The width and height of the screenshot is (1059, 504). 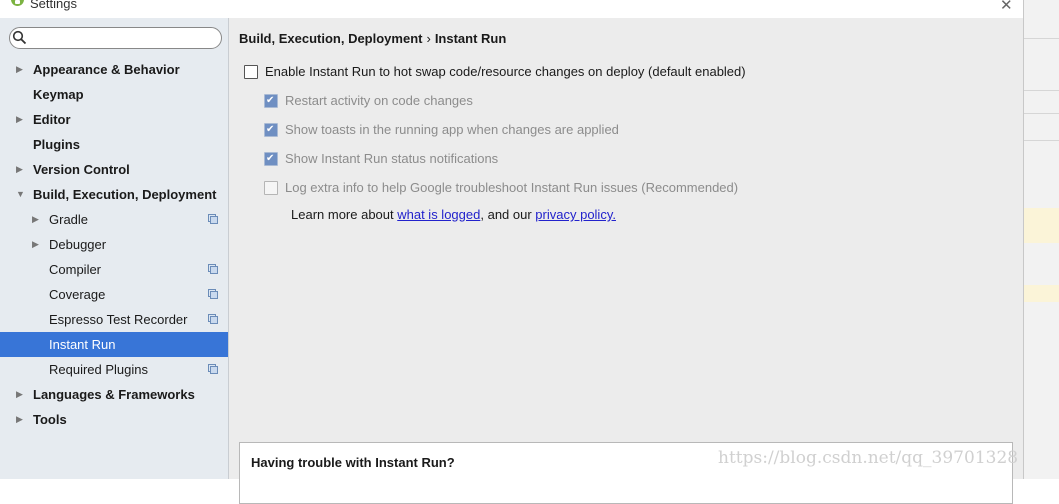 I want to click on sidebar-item-coverage: Coverage, so click(x=114, y=294).